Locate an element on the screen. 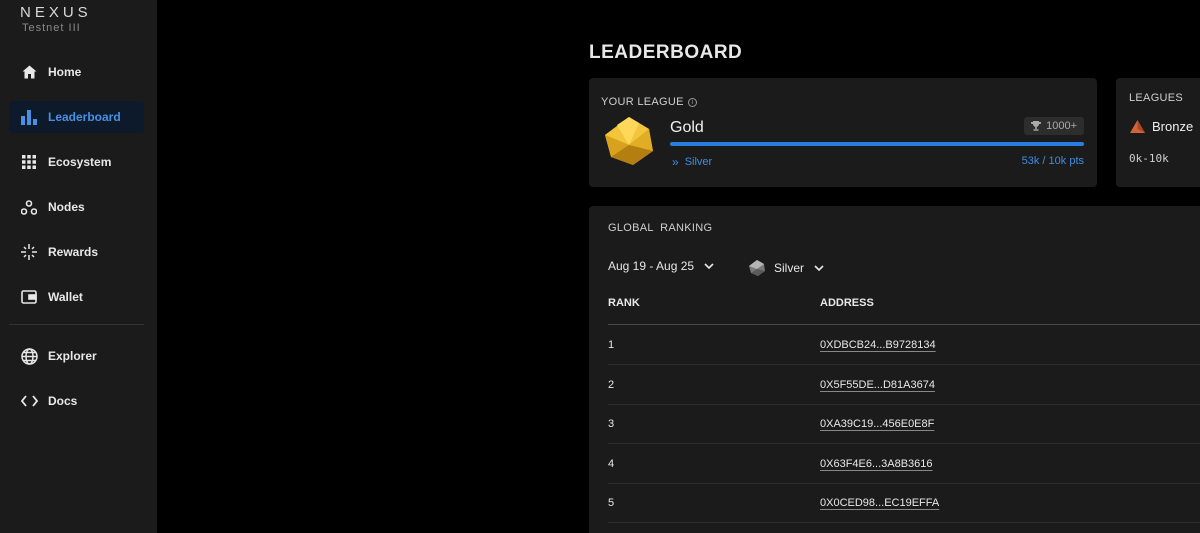  home-icon is located at coordinates (29, 72).